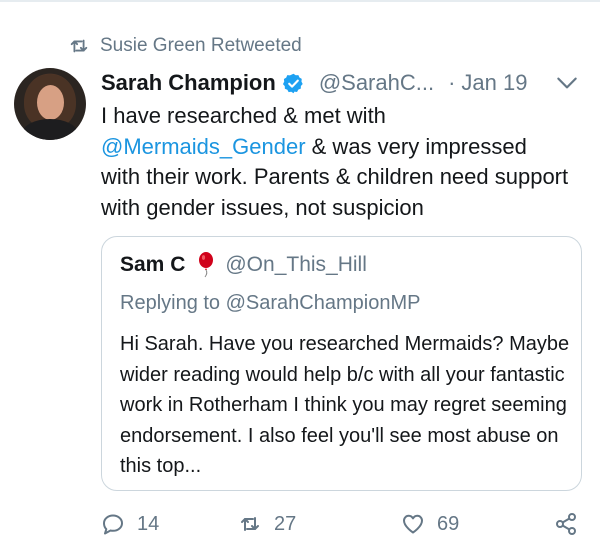  Describe the element at coordinates (243, 115) in the screenshot. I see `tweet-text-part1: I have researched & met with` at that location.